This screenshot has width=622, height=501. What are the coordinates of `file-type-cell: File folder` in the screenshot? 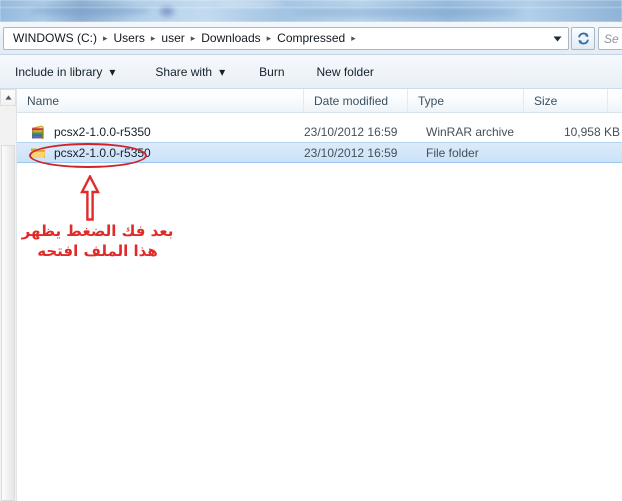 It's located at (452, 152).